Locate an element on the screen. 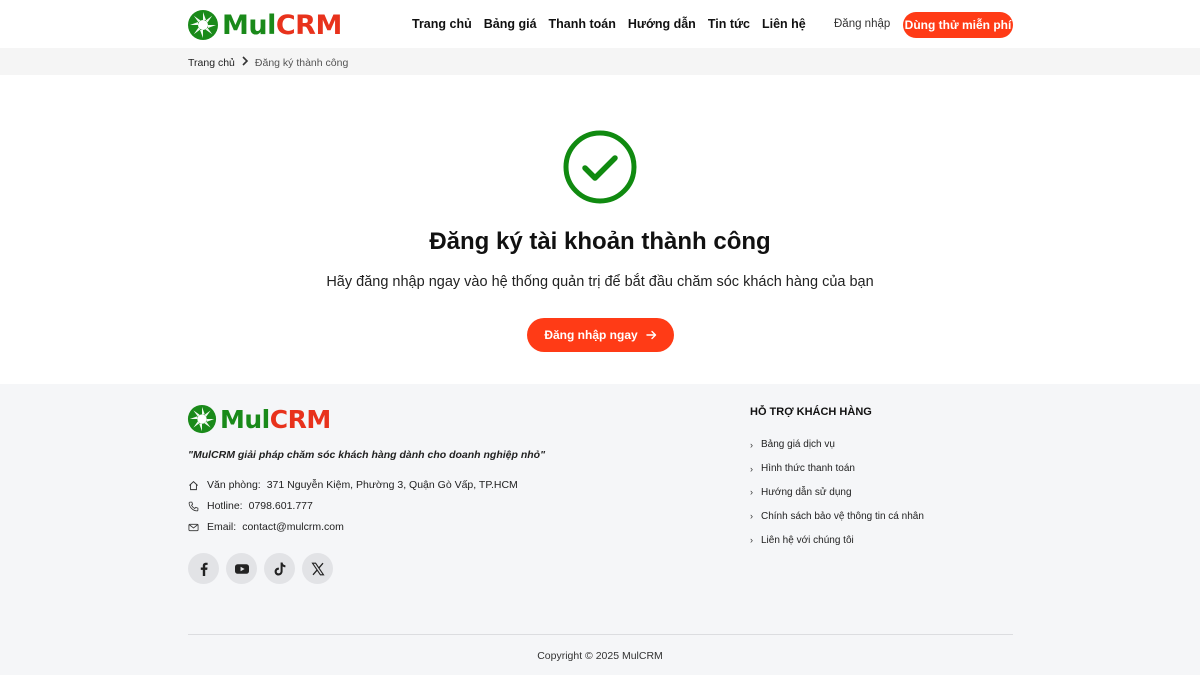 The width and height of the screenshot is (1200, 675). list-item: › Chính sách bảo vệ thông tin cá nhân is located at coordinates (837, 516).